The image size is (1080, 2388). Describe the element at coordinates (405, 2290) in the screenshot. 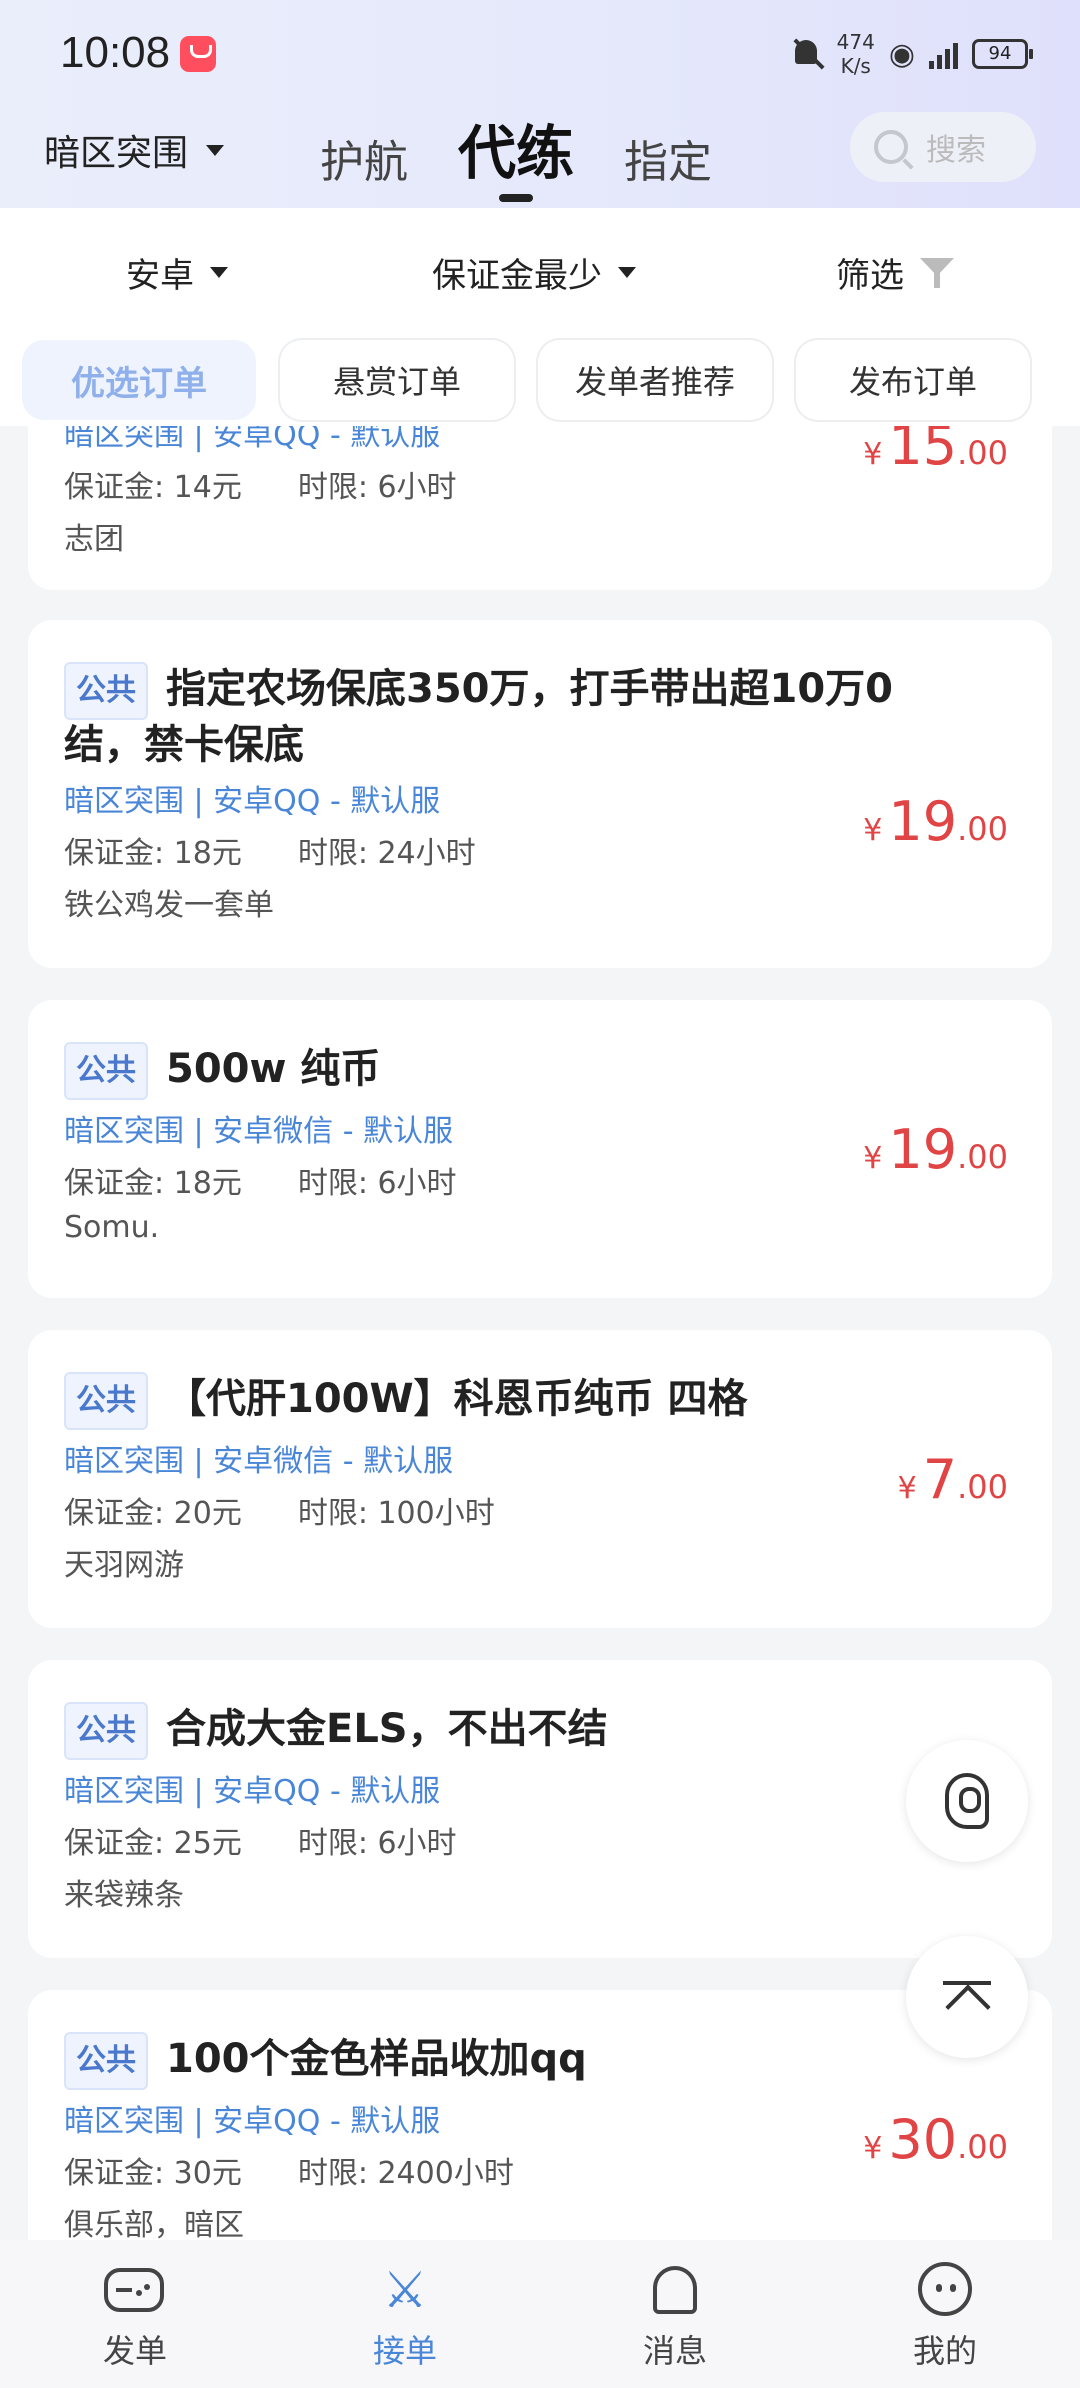

I see `crossed-swords-icon: ⚔` at that location.